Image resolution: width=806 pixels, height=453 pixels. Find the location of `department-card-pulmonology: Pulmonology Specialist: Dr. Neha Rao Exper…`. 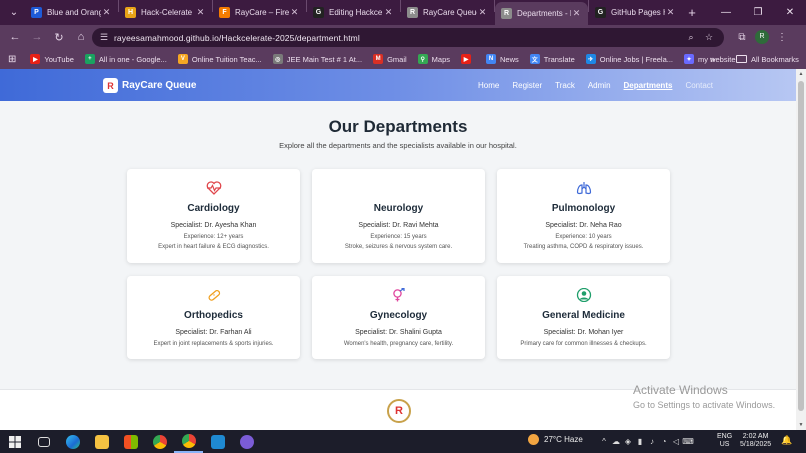

department-card-pulmonology: Pulmonology Specialist: Dr. Neha Rao Exper… is located at coordinates (583, 216).